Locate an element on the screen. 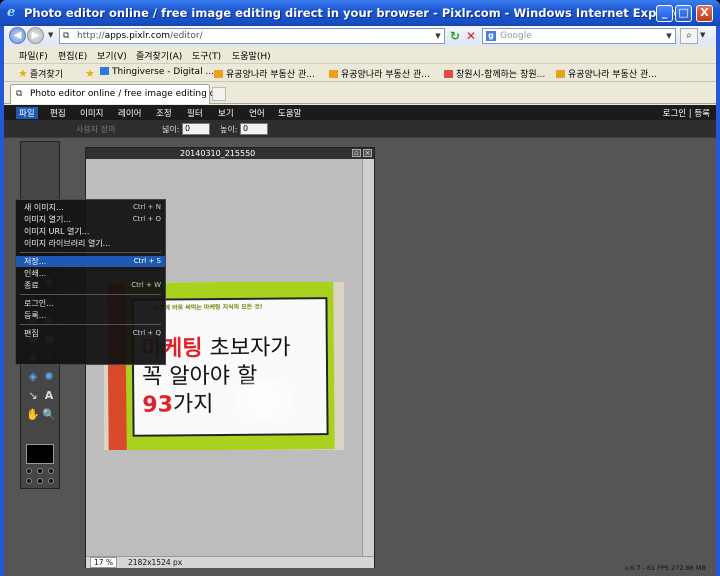 This screenshot has width=720, height=576. bloat-icon: ◈ is located at coordinates (33, 377).